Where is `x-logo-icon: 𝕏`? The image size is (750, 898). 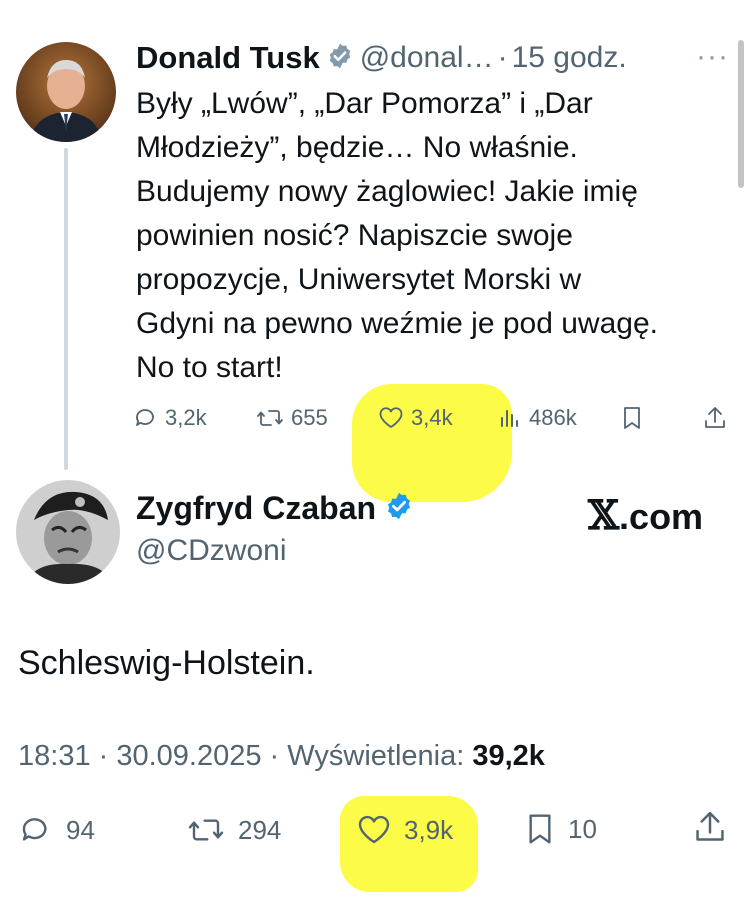
x-logo-icon: 𝕏 is located at coordinates (604, 515).